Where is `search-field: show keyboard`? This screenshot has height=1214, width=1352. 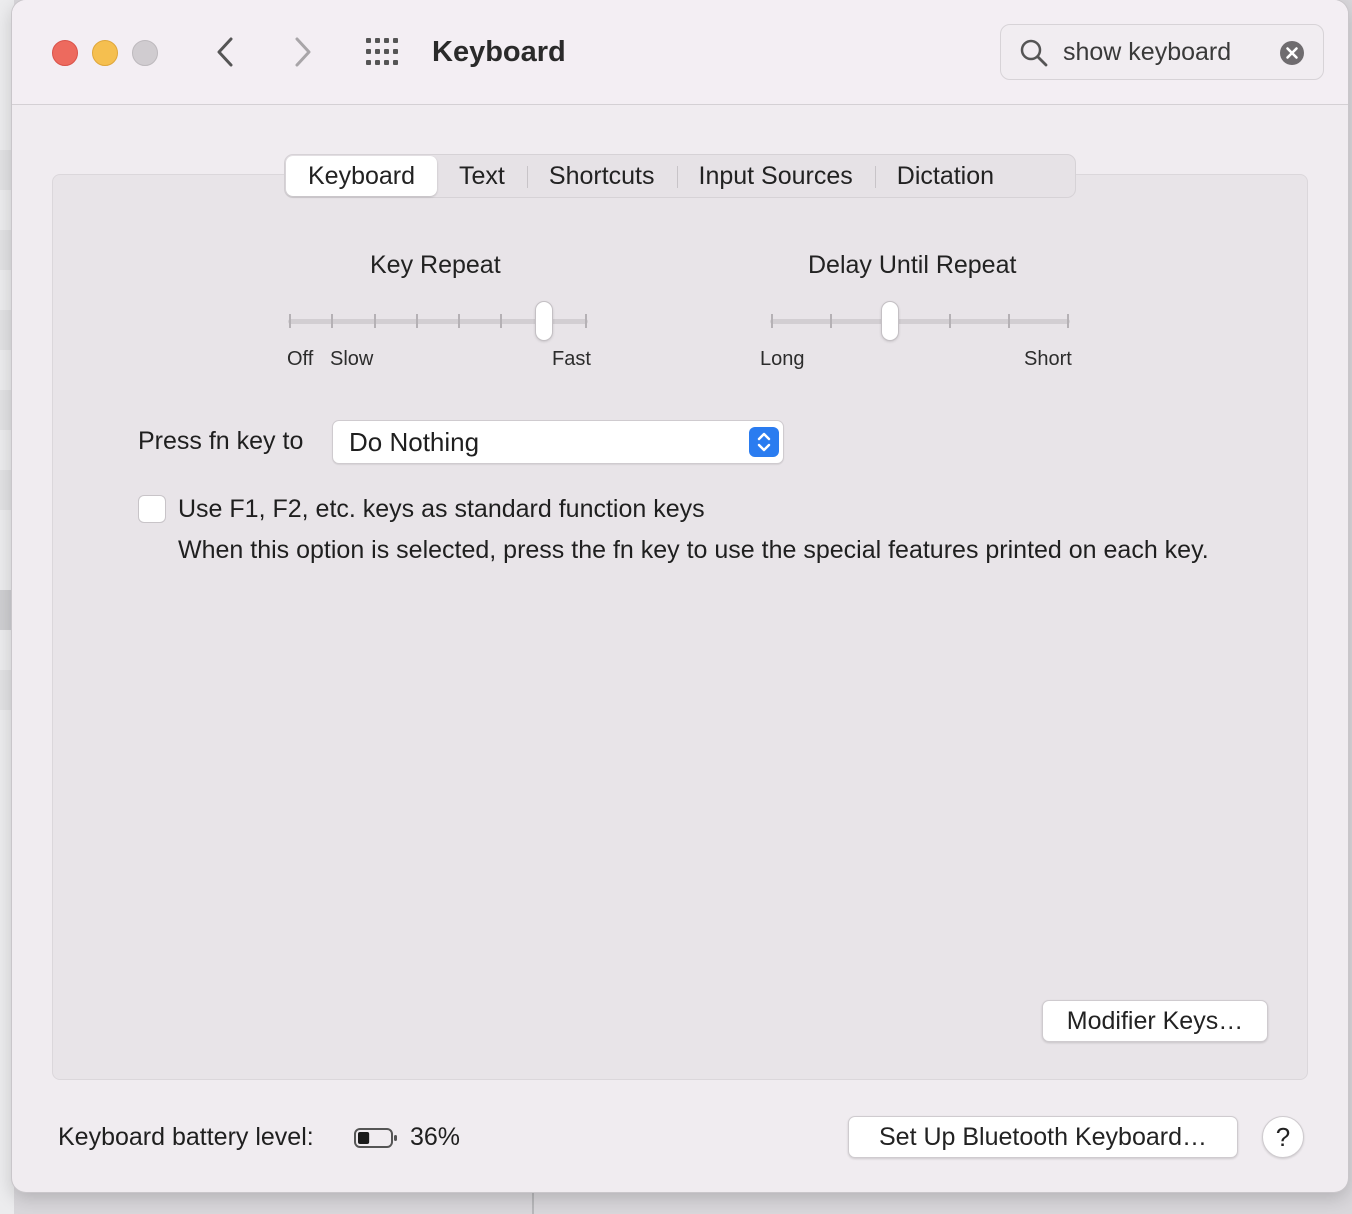 search-field: show keyboard is located at coordinates (1162, 52).